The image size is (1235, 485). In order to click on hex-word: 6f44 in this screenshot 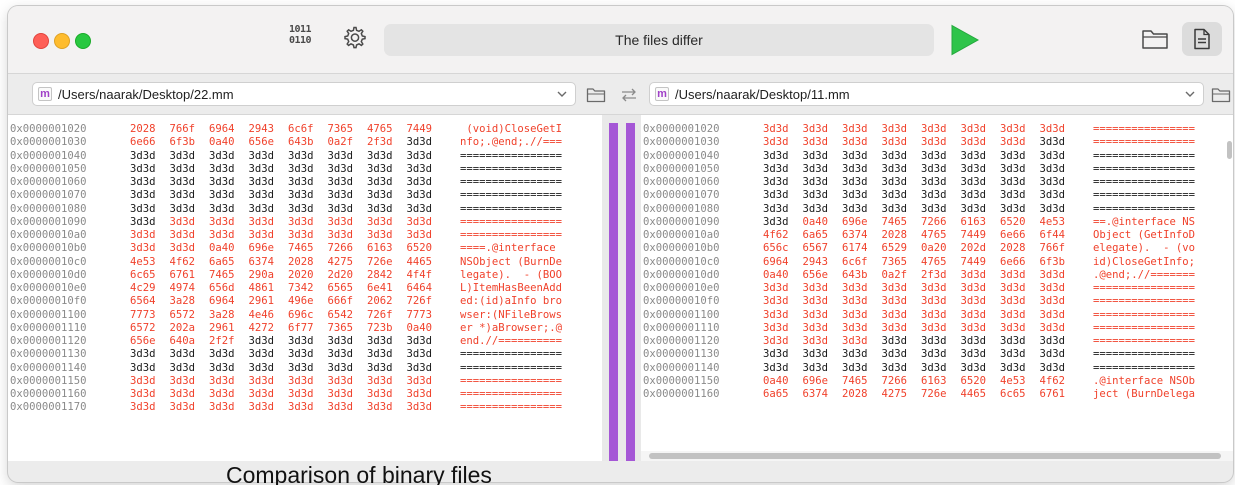, I will do `click(1052, 235)`.